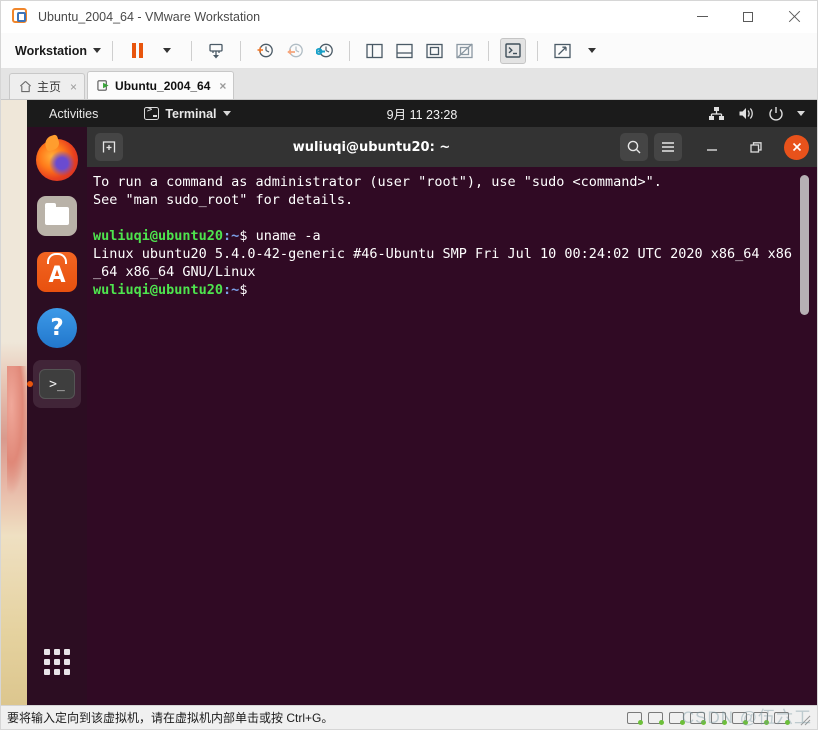 This screenshot has width=818, height=730. Describe the element at coordinates (756, 147) in the screenshot. I see `terminal-maximize-button` at that location.